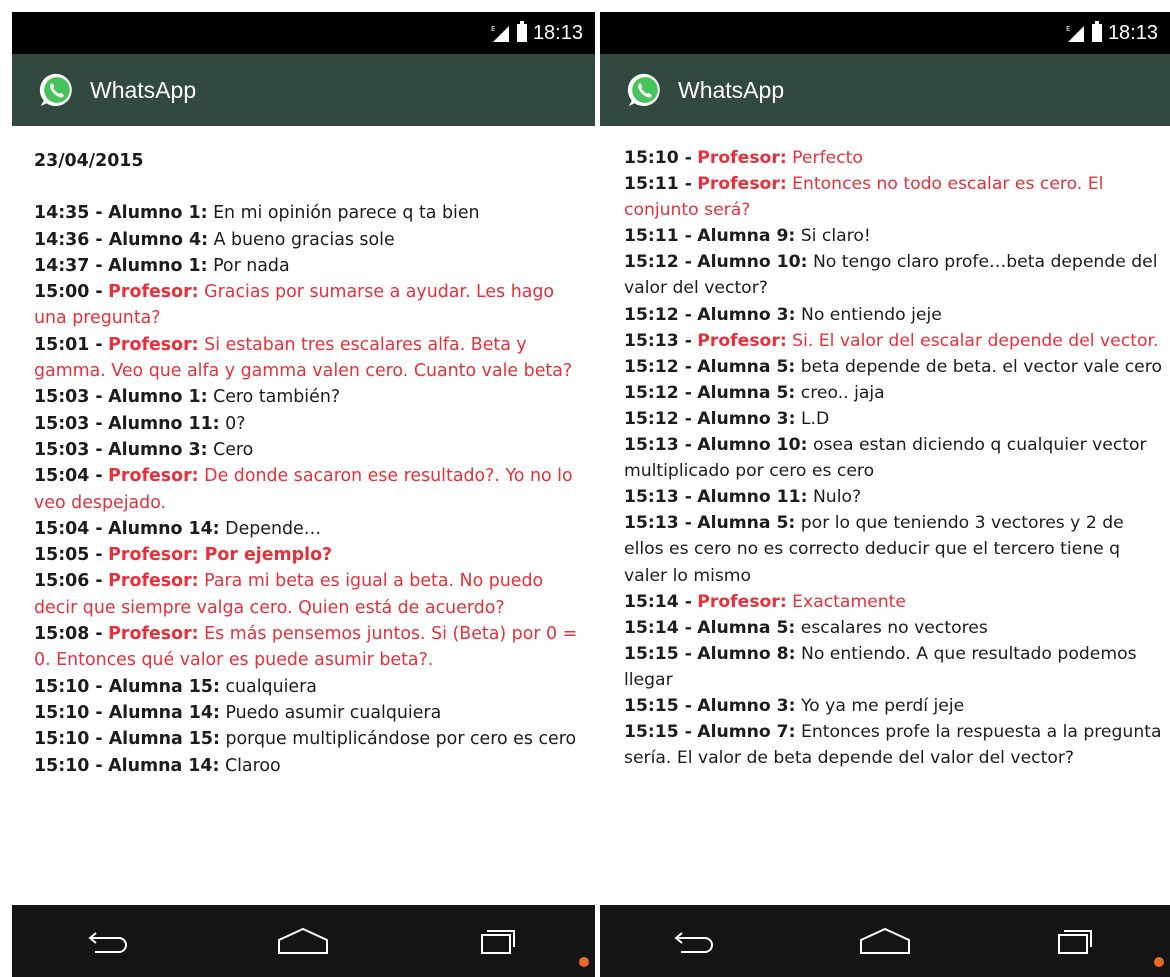 This screenshot has width=1170, height=977. I want to click on message-text: Claroo, so click(252, 765).